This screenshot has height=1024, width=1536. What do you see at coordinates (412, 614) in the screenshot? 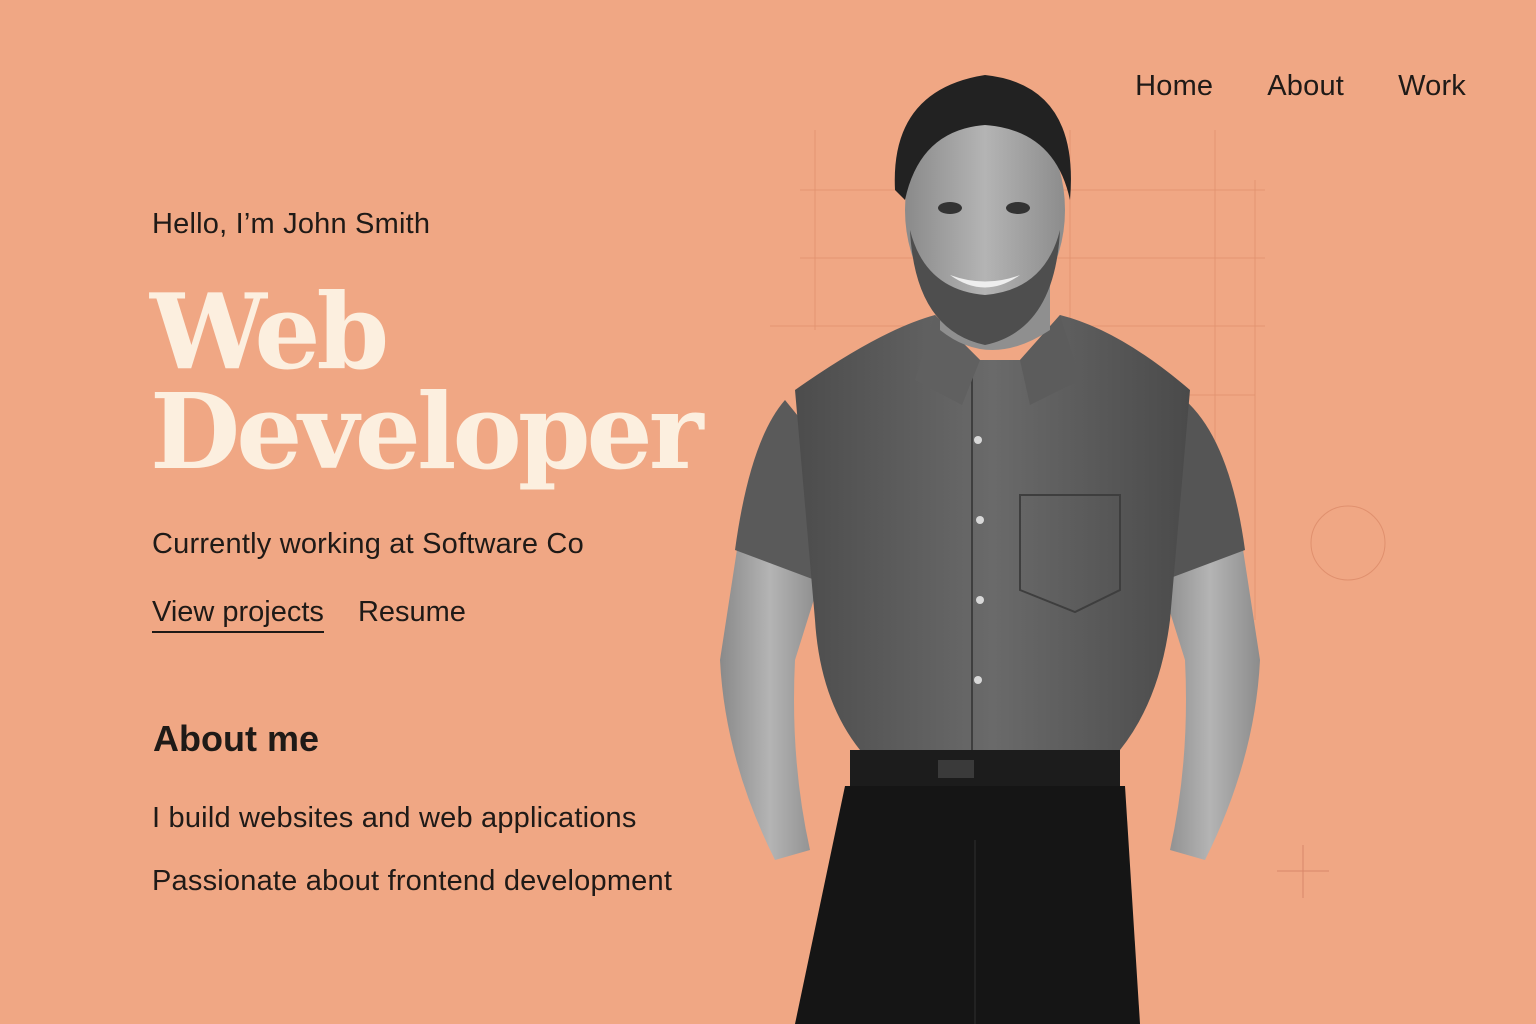
I see `resume-link: Resume` at bounding box center [412, 614].